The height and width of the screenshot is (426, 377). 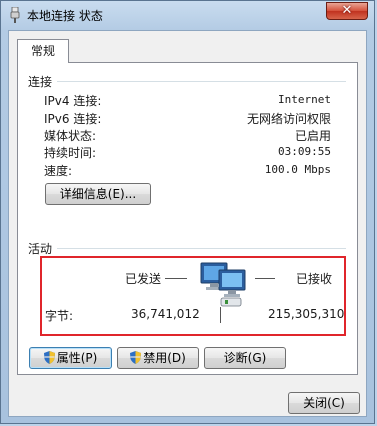 I want to click on window-title: 本地连接 状态, so click(x=65, y=16).